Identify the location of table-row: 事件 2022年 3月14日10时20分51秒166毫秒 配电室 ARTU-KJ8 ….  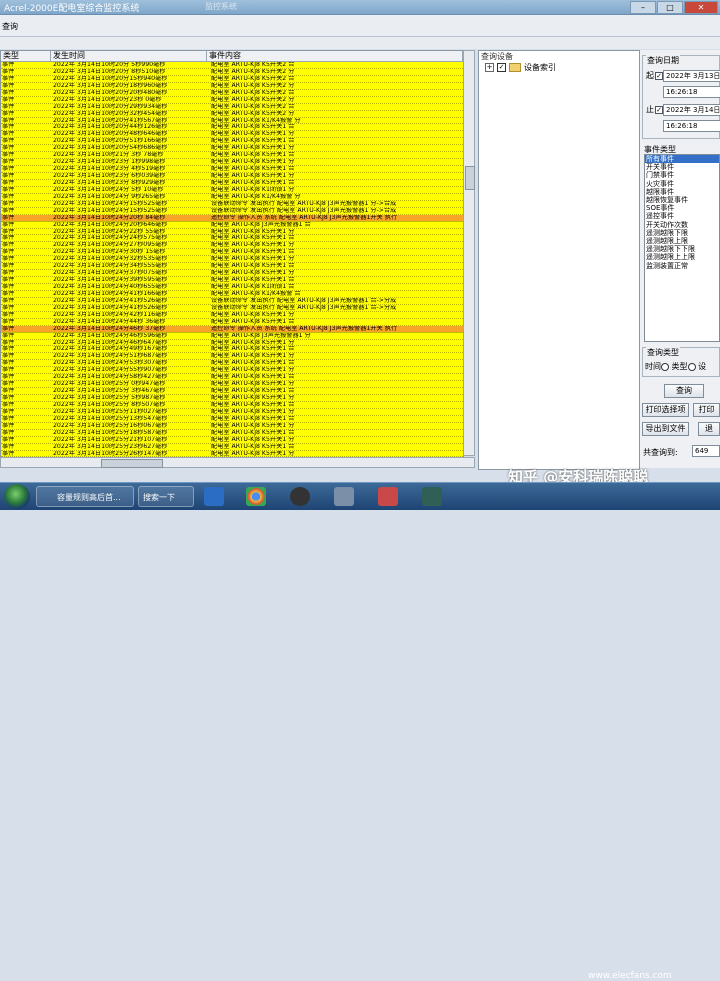
(232, 142).